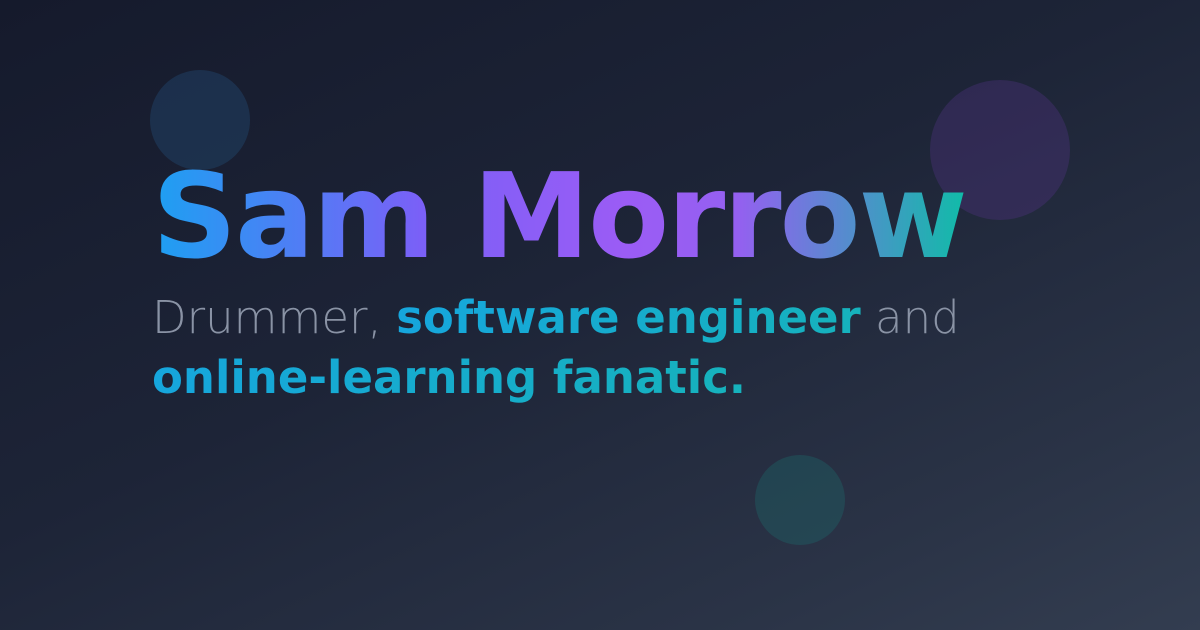 Image resolution: width=1200 pixels, height=630 pixels. Describe the element at coordinates (274, 318) in the screenshot. I see `tagline-prefix: Drummer,` at that location.